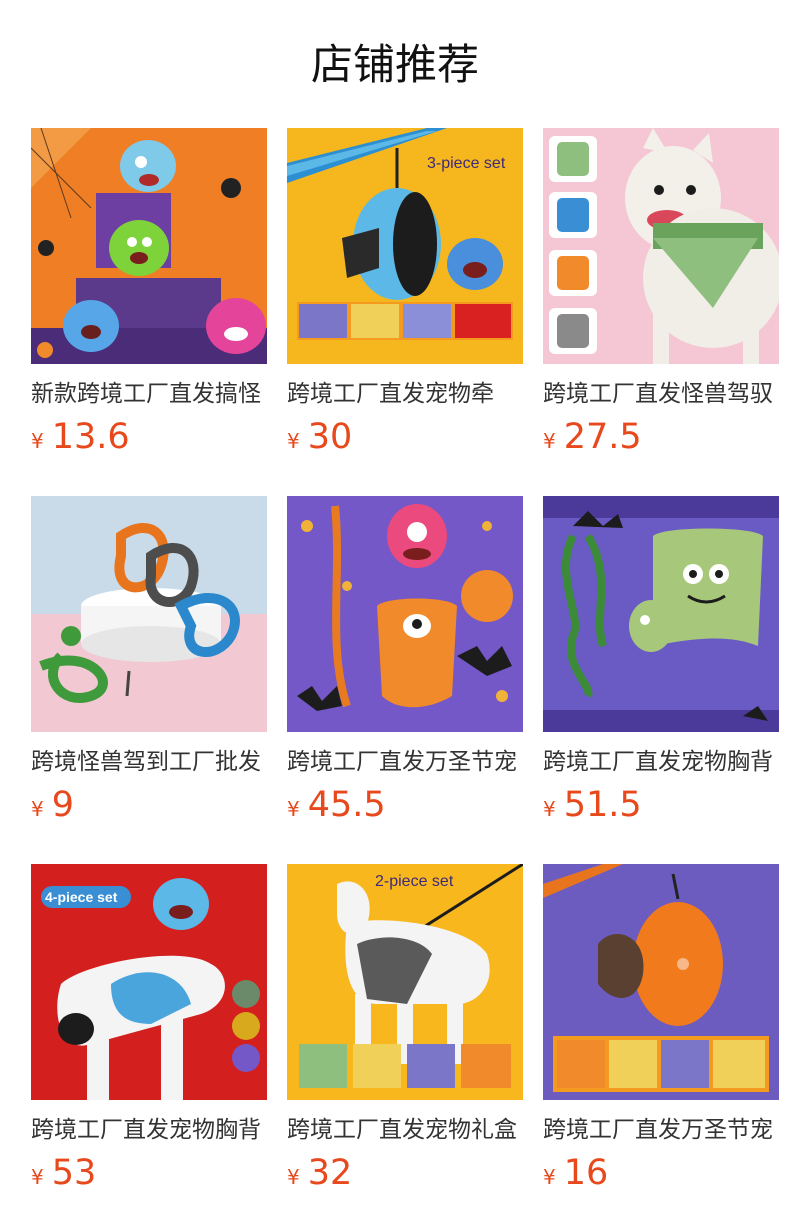 The width and height of the screenshot is (790, 1232). What do you see at coordinates (405, 614) in the screenshot?
I see `product-image-orange-harness-with-monster-toy` at bounding box center [405, 614].